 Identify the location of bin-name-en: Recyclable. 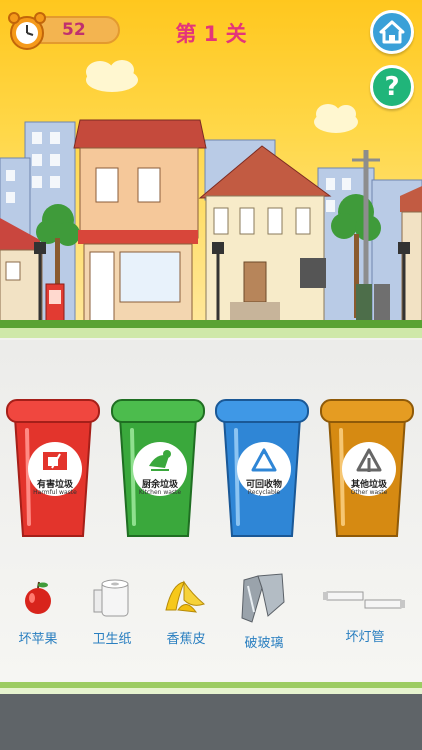
(264, 492).